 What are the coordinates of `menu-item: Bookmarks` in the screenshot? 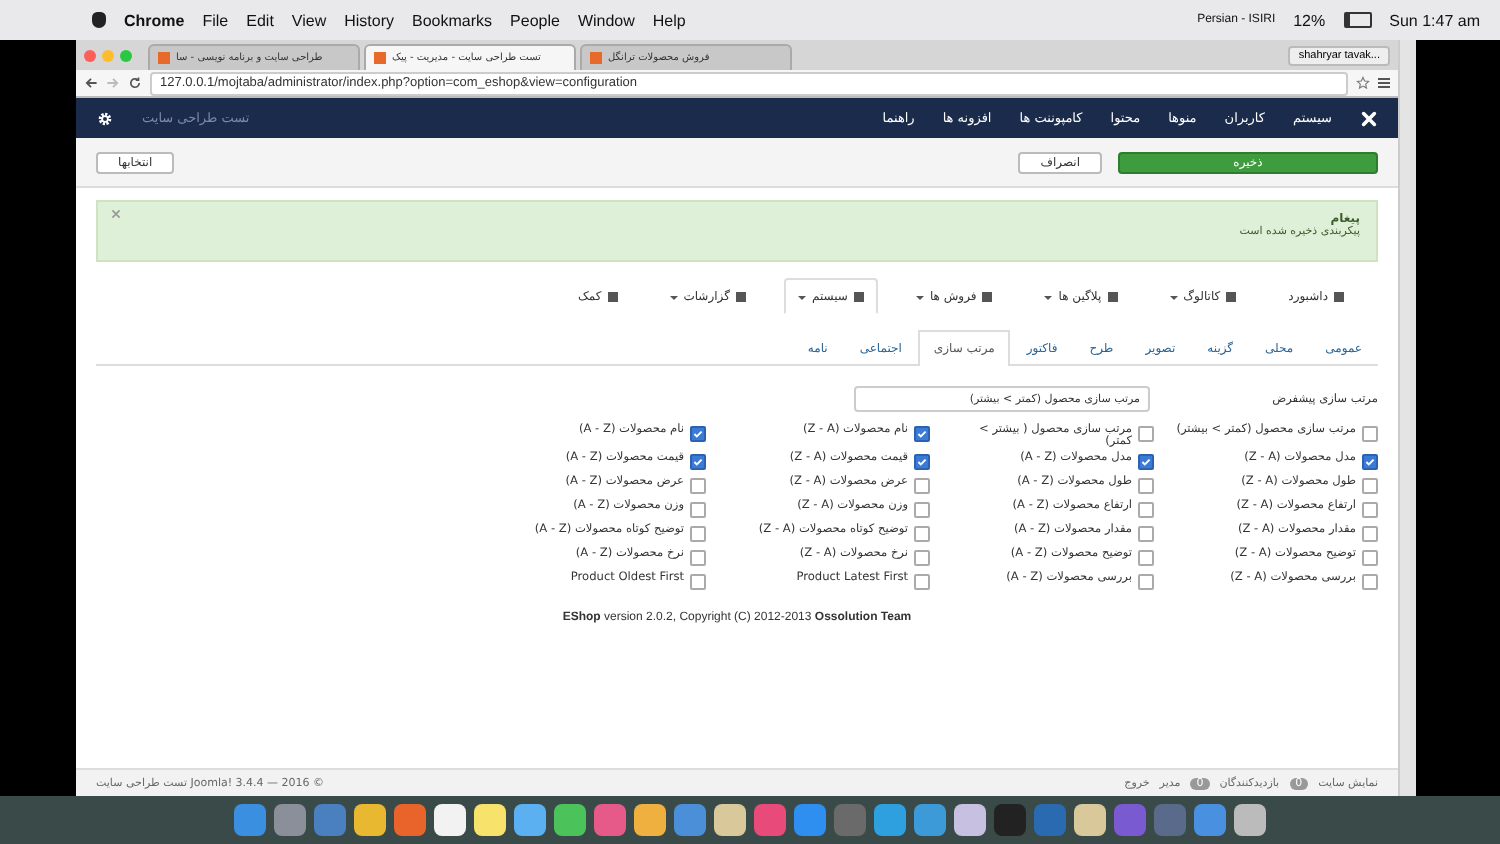 It's located at (452, 20).